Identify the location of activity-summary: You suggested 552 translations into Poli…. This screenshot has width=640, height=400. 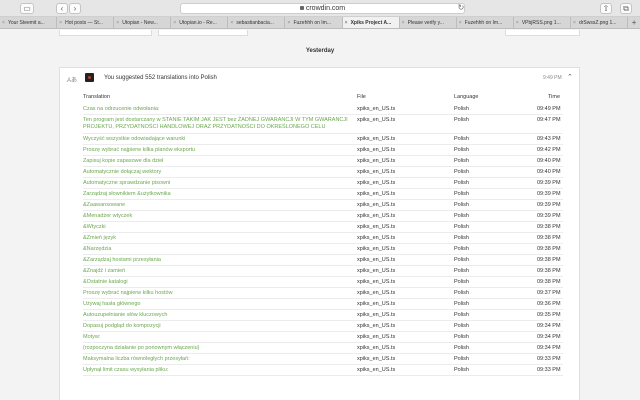
(160, 78).